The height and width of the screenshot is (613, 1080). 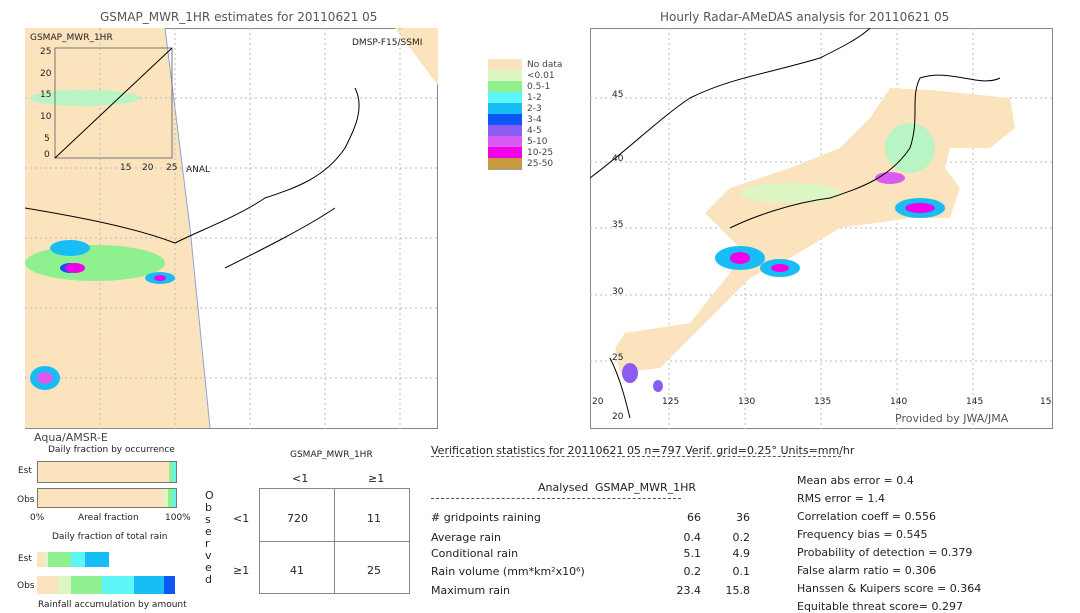 I want to click on stat-est: 0.2, so click(x=741, y=537).